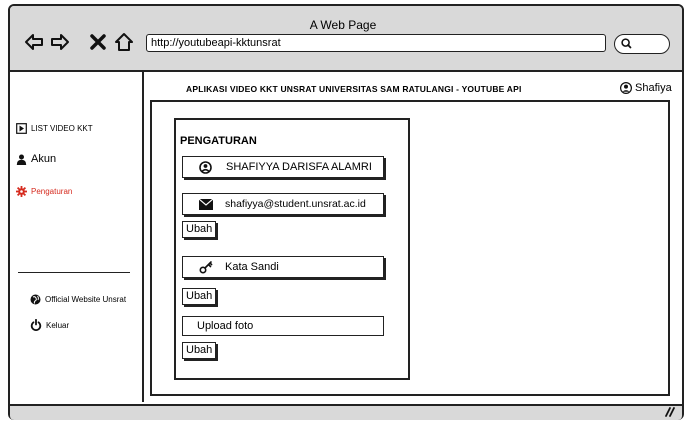 This screenshot has height=422, width=686. What do you see at coordinates (376, 43) in the screenshot?
I see `address-bar: http://youtubeapi-kktunsrat` at bounding box center [376, 43].